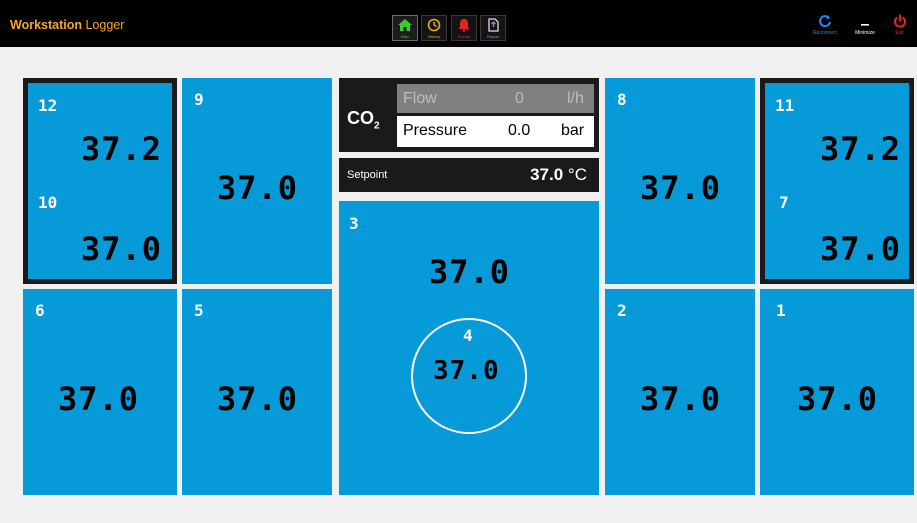 The image size is (917, 523). I want to click on chamber-id-5: 5, so click(199, 310).